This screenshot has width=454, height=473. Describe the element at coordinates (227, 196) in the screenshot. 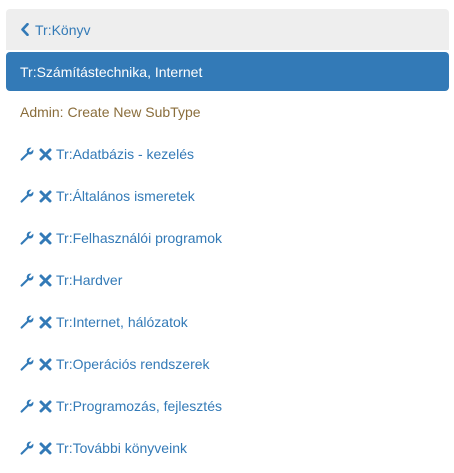

I see `subtype-item: Tr:Általános ismeretek` at that location.